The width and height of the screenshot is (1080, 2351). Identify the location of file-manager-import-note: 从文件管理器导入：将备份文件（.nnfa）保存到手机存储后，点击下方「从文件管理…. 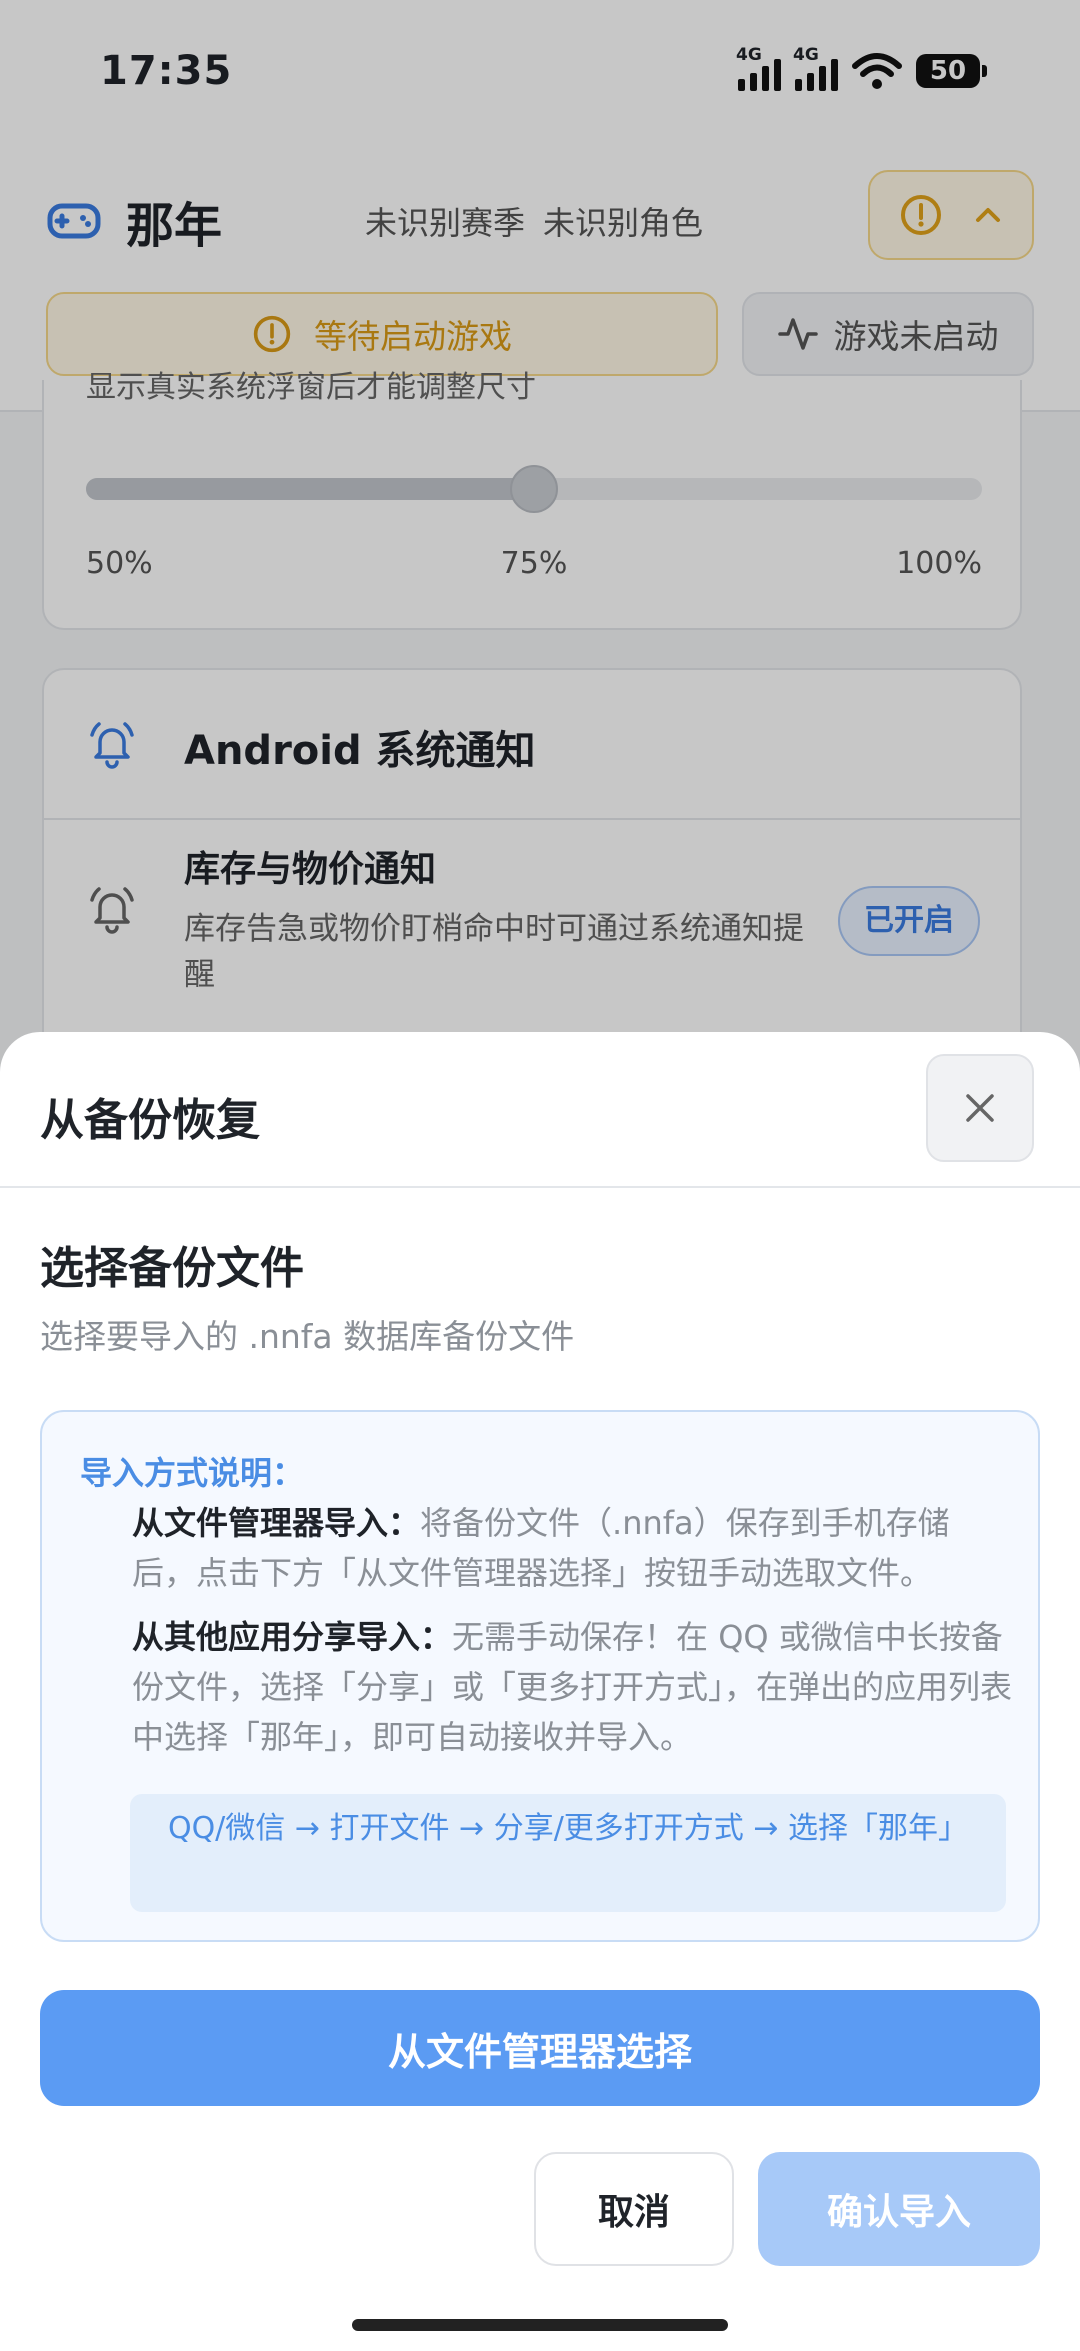
(572, 1548).